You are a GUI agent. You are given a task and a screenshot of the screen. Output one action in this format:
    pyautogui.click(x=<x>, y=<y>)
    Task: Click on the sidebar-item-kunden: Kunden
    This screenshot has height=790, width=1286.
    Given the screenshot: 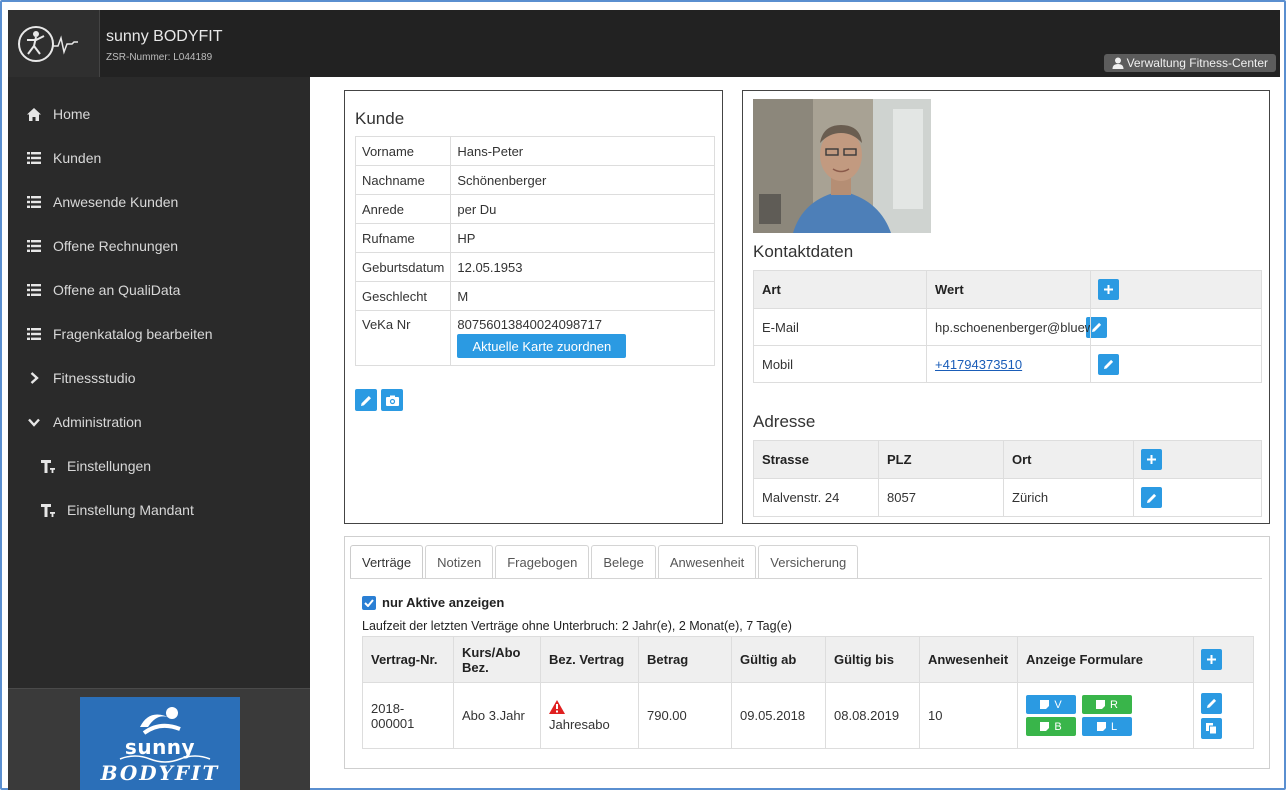 What is the action you would take?
    pyautogui.click(x=159, y=158)
    